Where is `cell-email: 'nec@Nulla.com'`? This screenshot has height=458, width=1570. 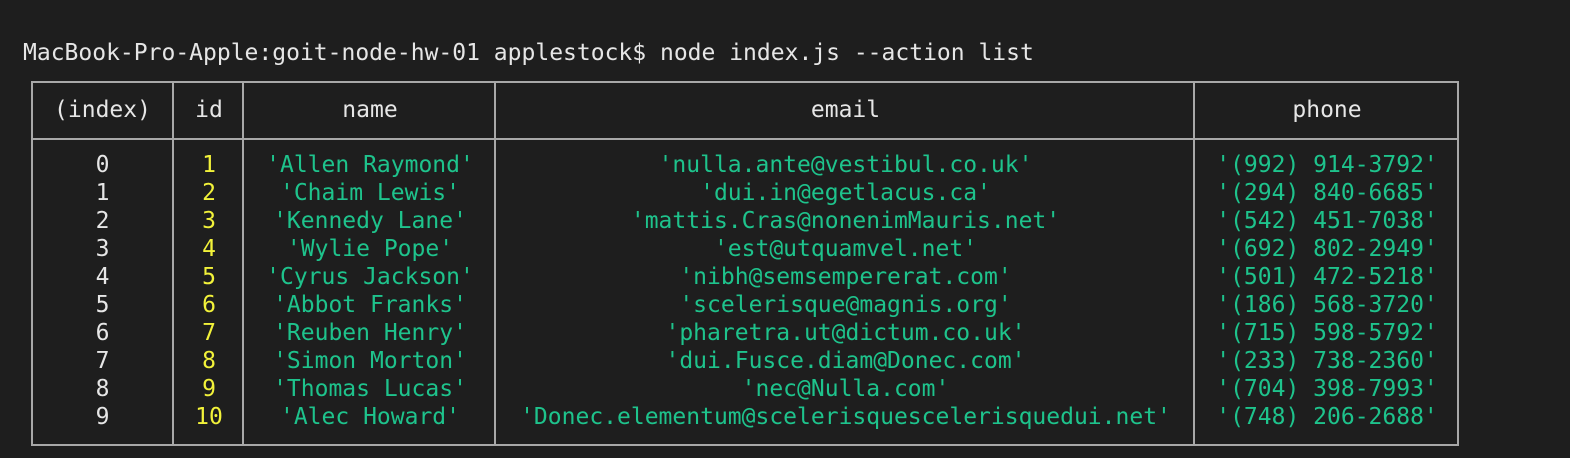
cell-email: 'nec@Nulla.com' is located at coordinates (845, 389).